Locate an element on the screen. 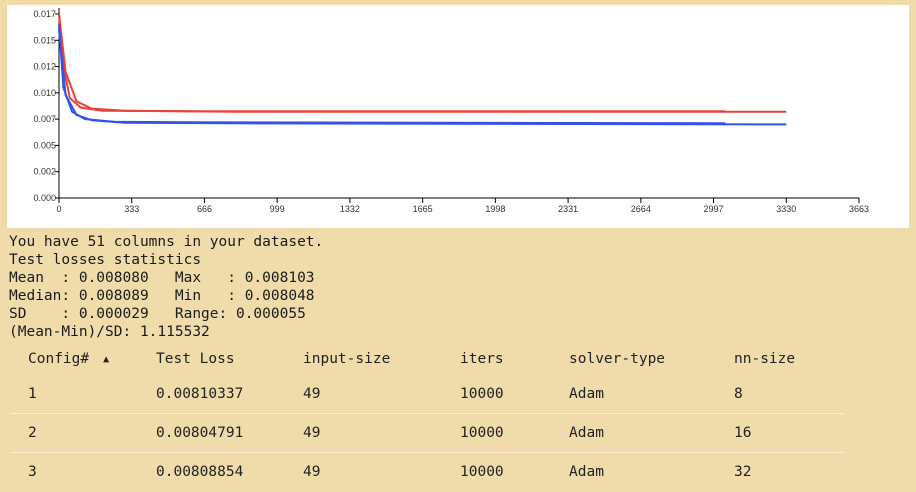 The height and width of the screenshot is (492, 916). cell-test-loss: 0.00808854 is located at coordinates (200, 472).